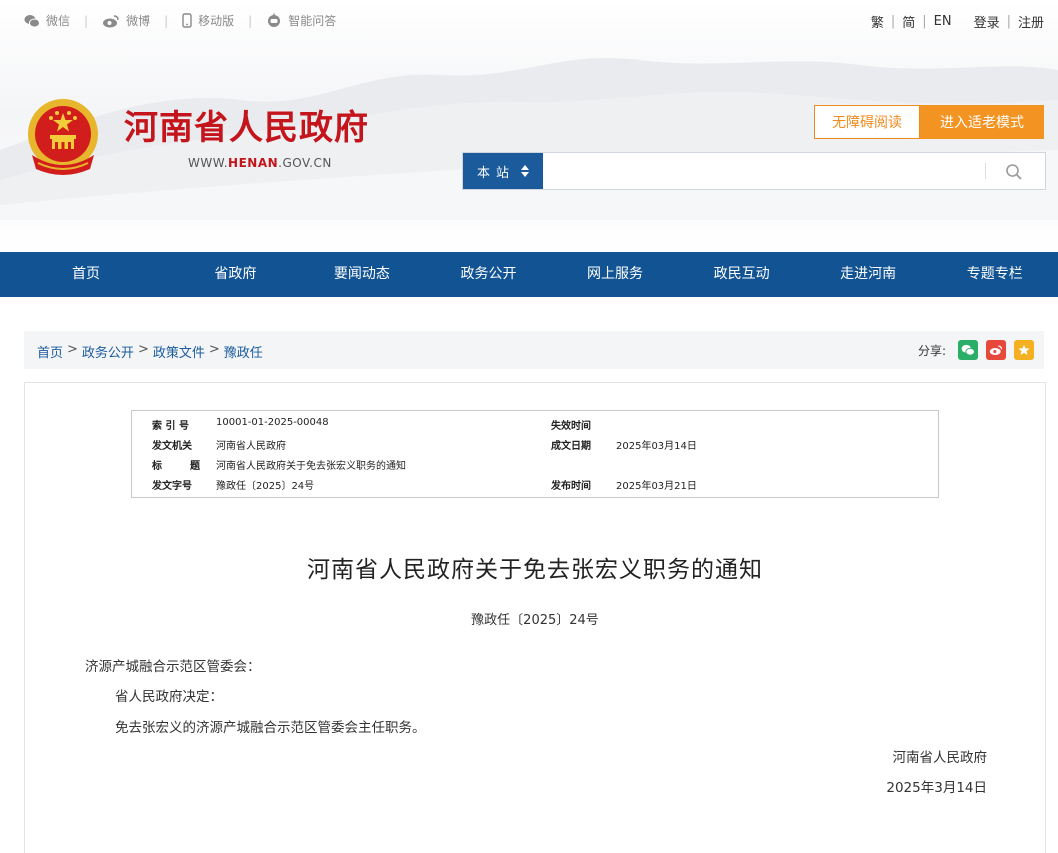 This screenshot has height=853, width=1058. I want to click on title-label-part2: 题, so click(195, 466).